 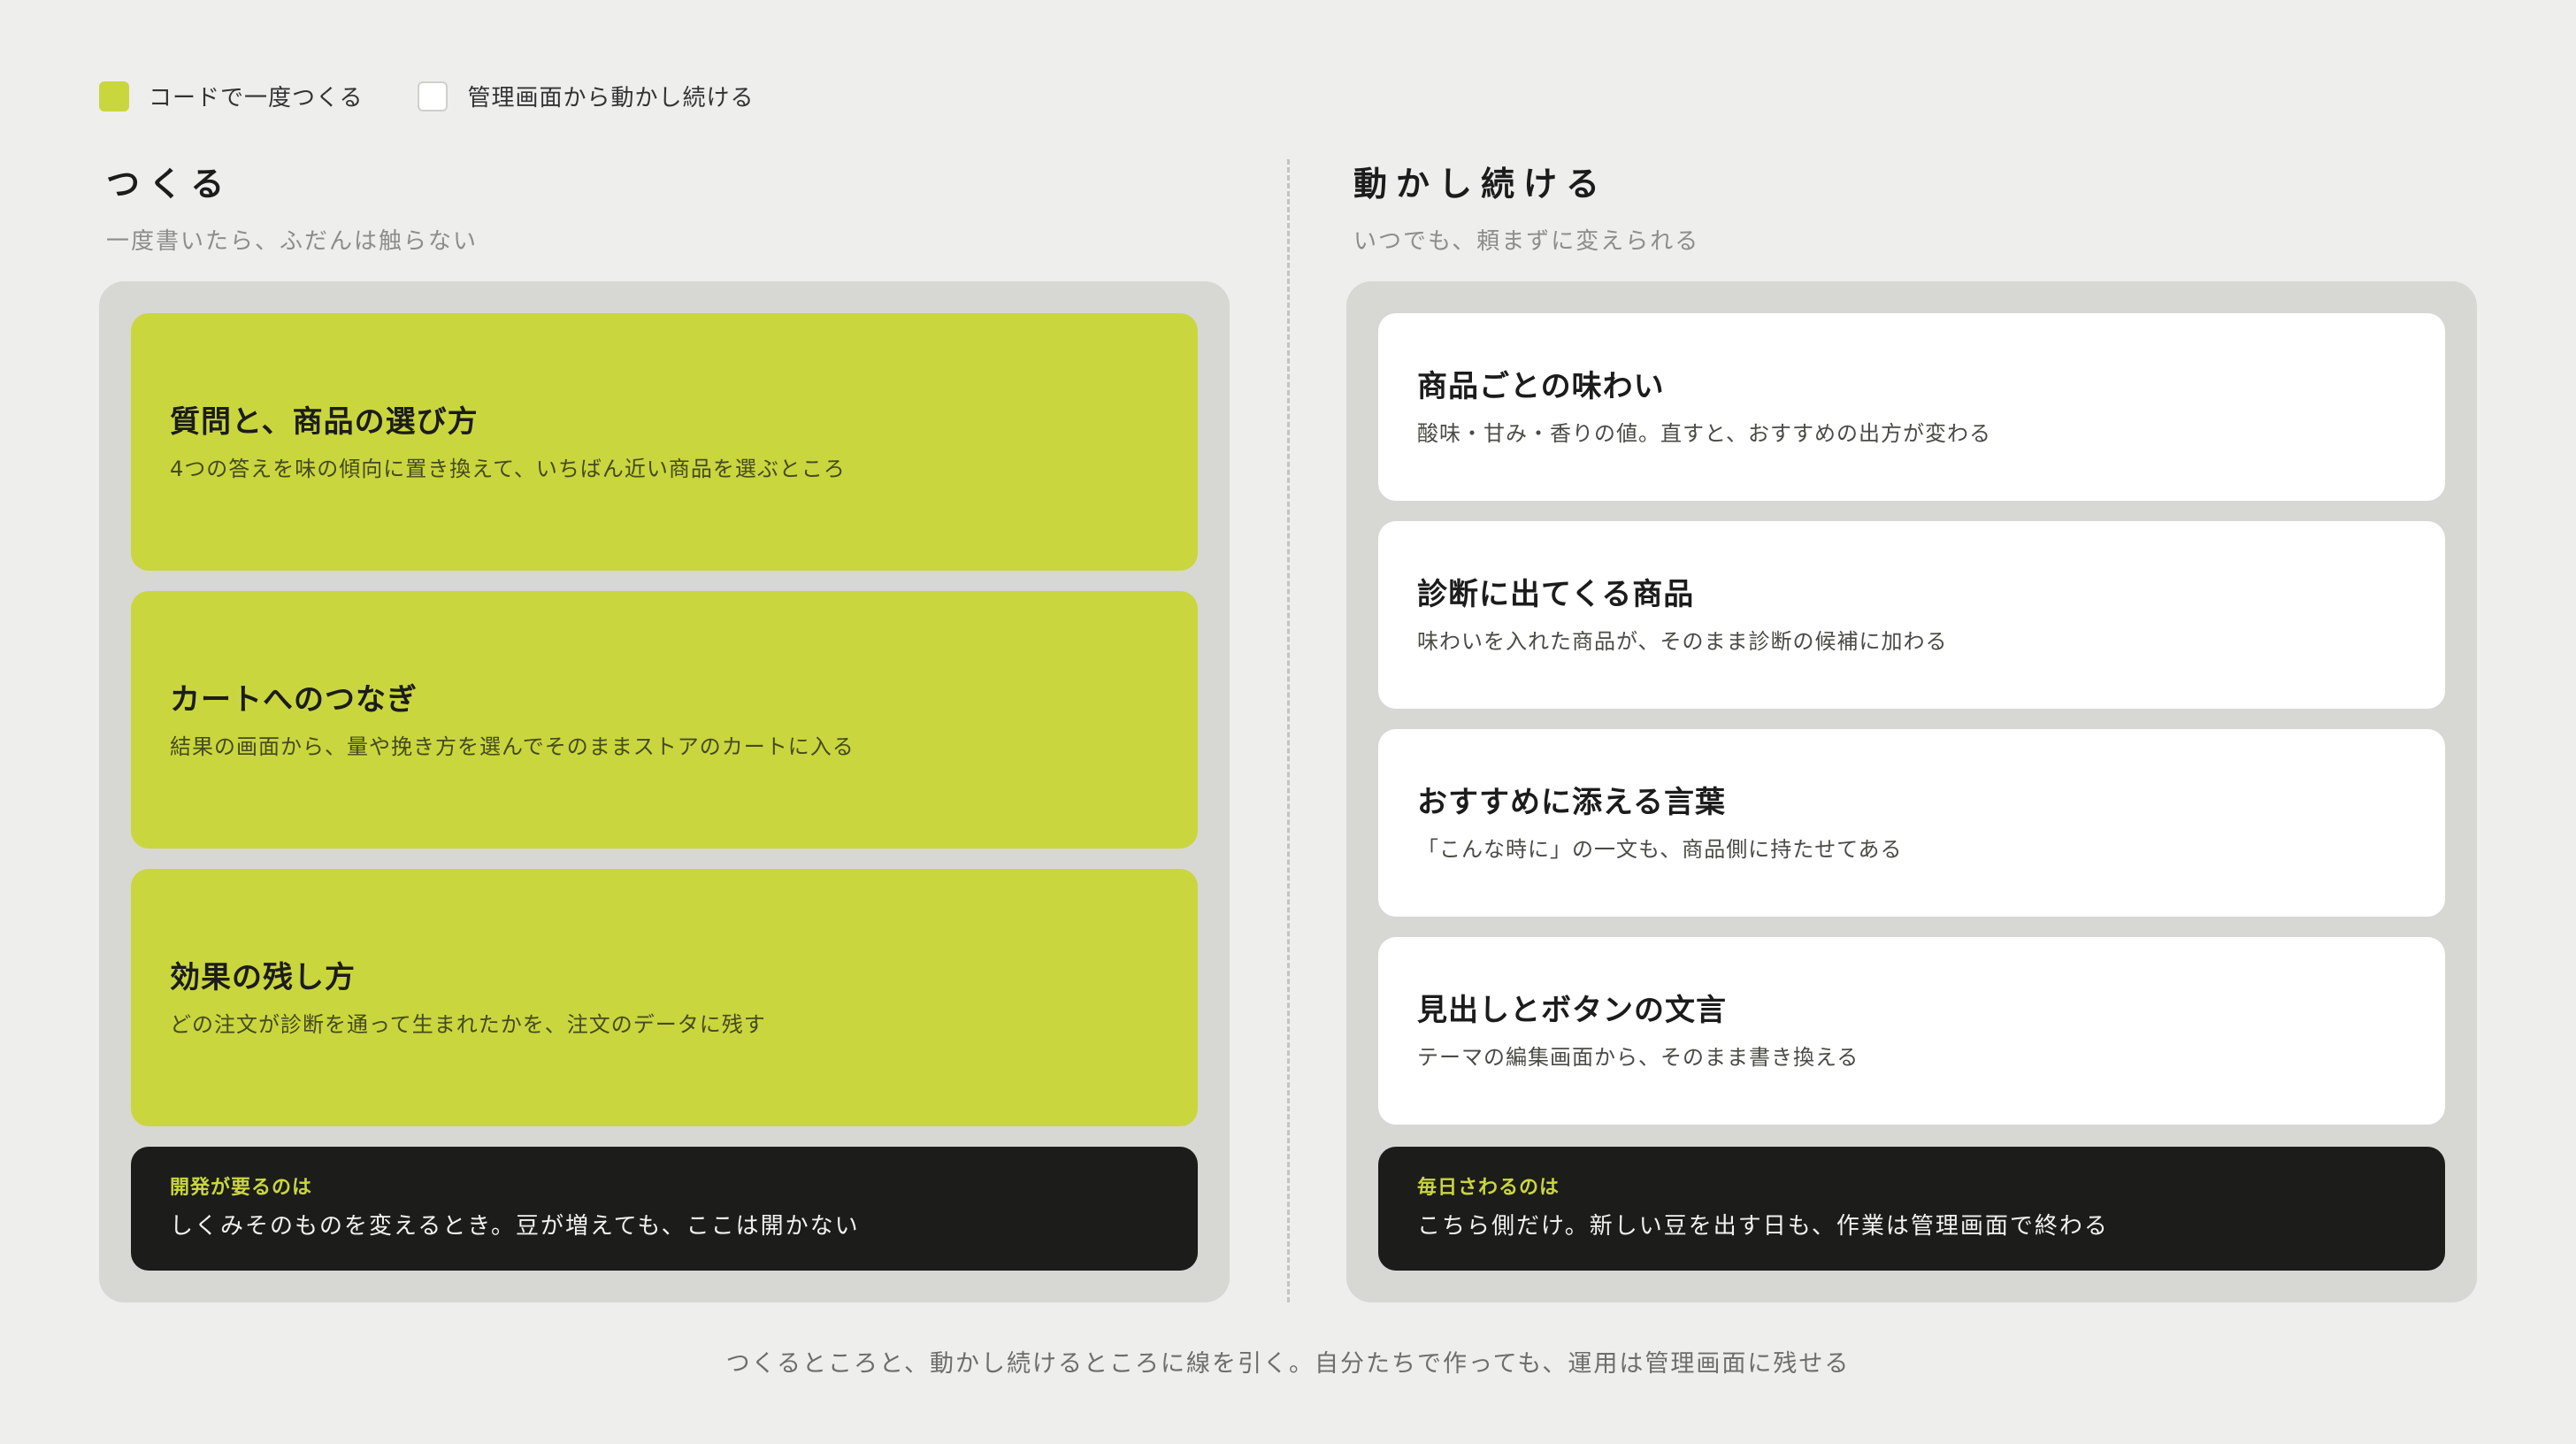 I want to click on legend-item-operate: 管理画面から動かし続ける, so click(x=586, y=96).